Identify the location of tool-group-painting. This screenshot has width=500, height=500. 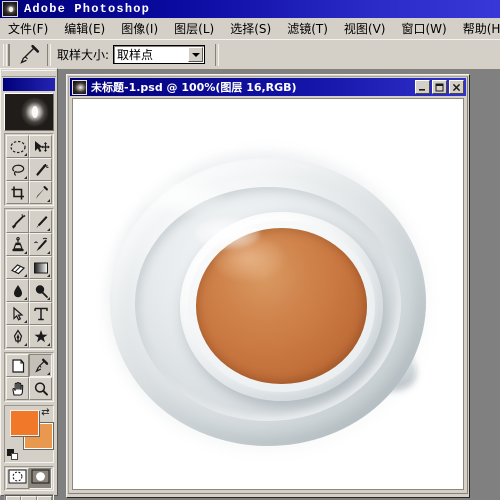
(29, 279).